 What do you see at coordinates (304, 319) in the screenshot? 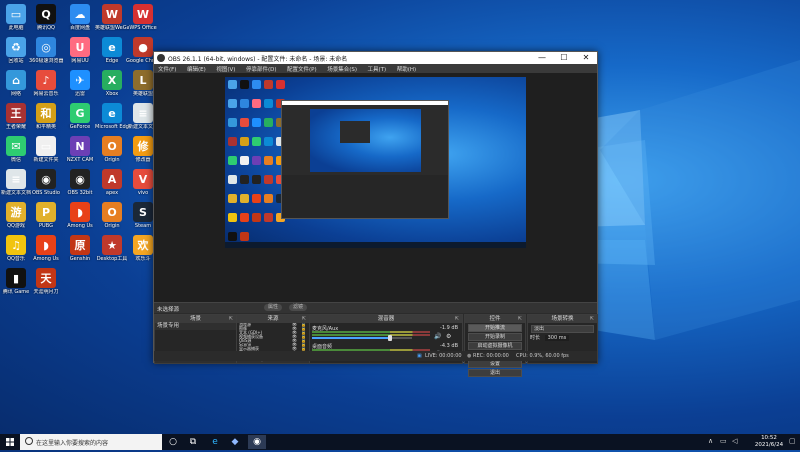
I see `sources-dock-menu-icon: ⇱` at bounding box center [304, 319].